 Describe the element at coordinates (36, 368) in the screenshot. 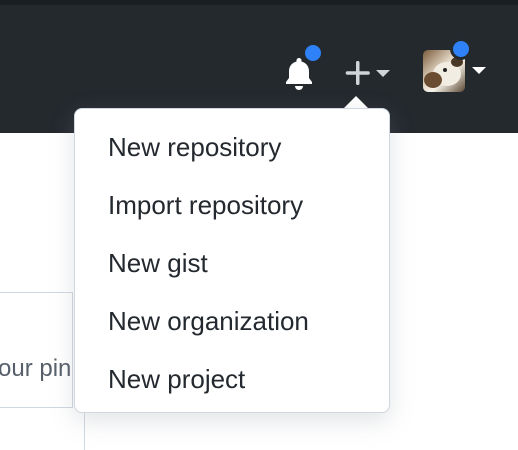

I see `pinned-hint-text: our pin` at that location.